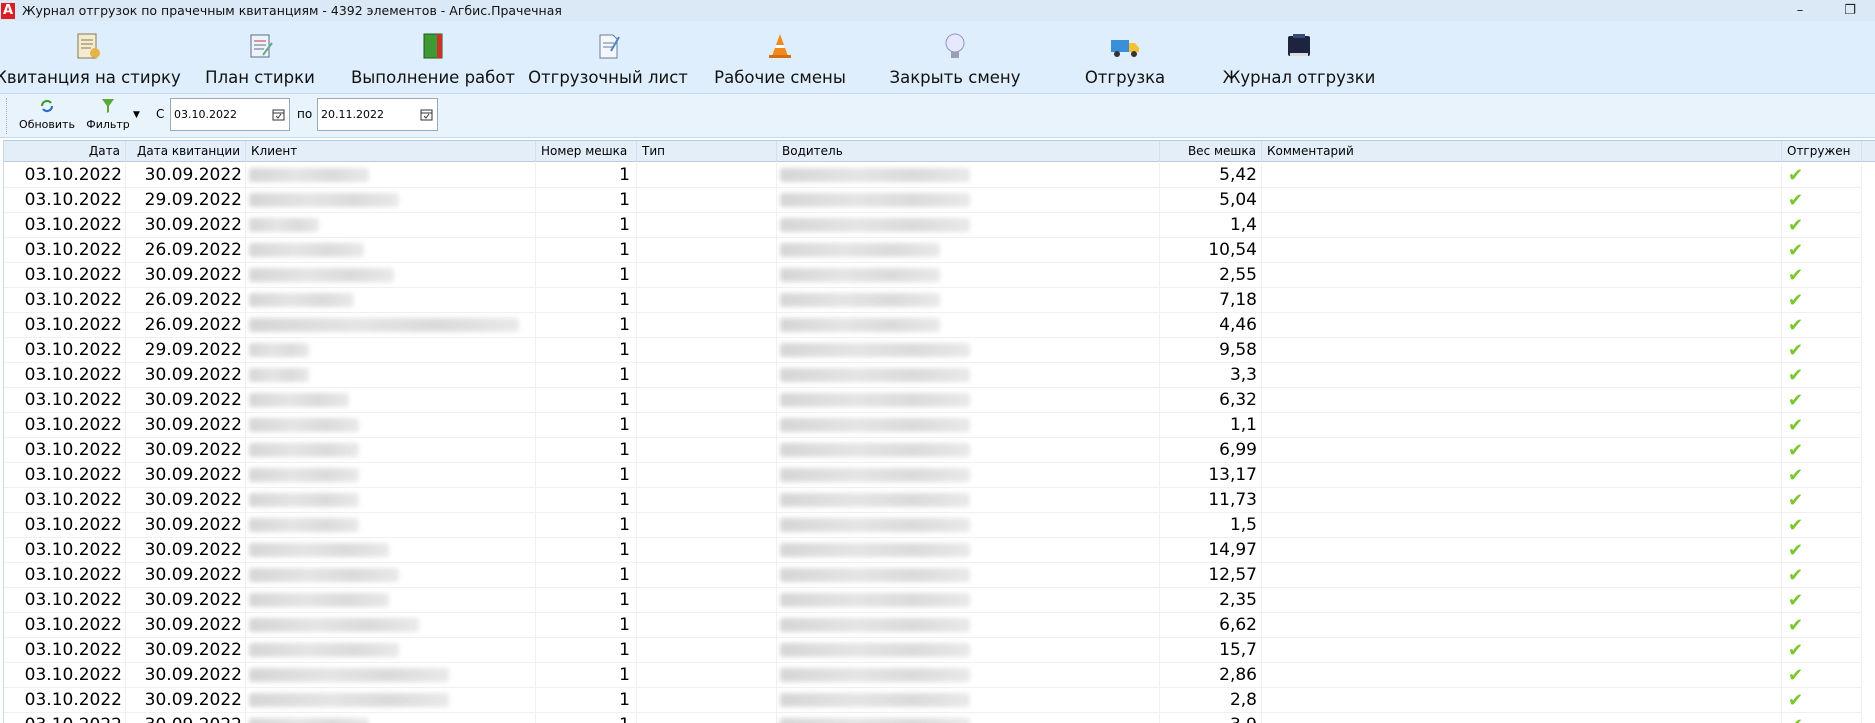 Image resolution: width=1875 pixels, height=723 pixels. What do you see at coordinates (939, 200) in the screenshot?
I see `table-row: 03.10.2022 29.09.2022 1 5,04 ✔` at bounding box center [939, 200].